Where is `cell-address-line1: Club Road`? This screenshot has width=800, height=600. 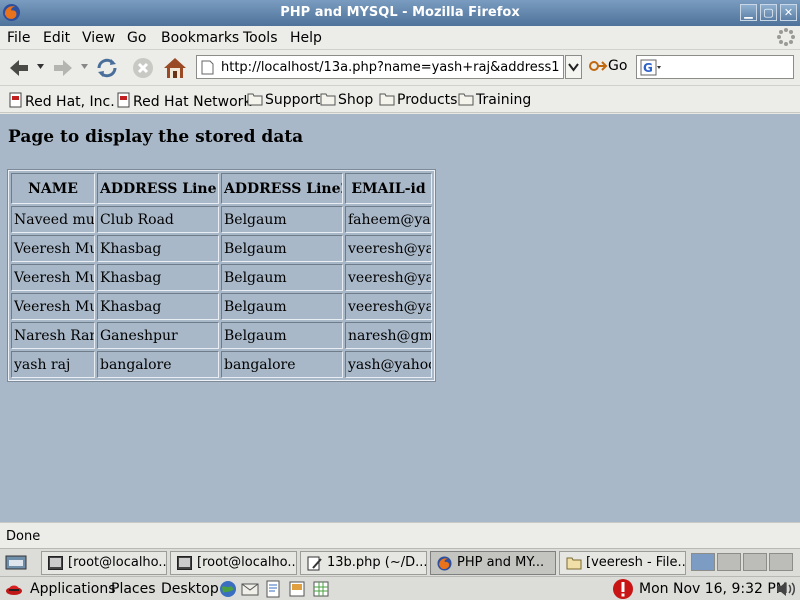 cell-address-line1: Club Road is located at coordinates (158, 219).